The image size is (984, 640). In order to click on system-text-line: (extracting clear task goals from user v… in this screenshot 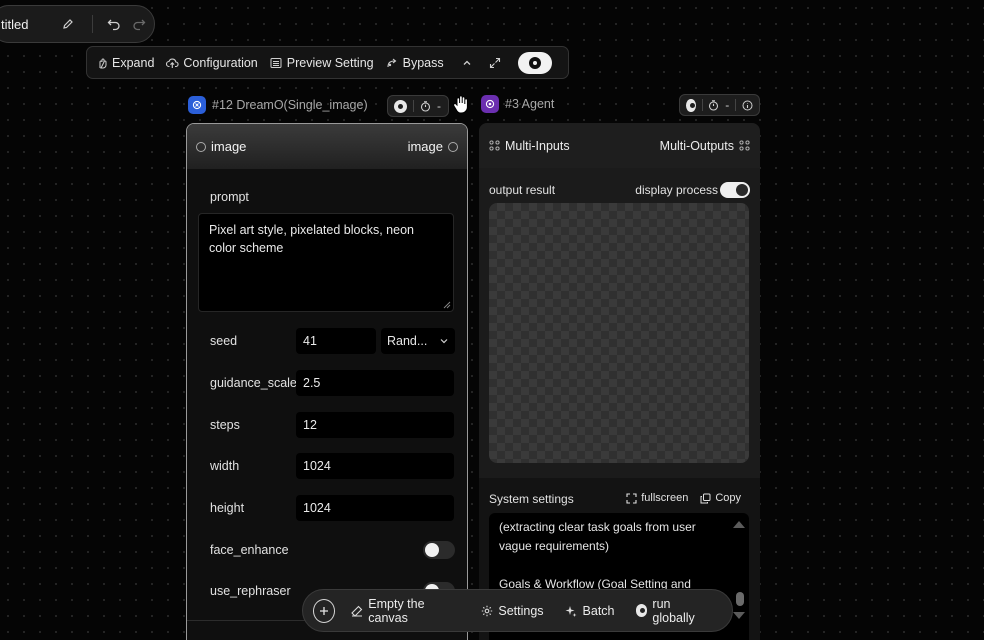, I will do `click(597, 536)`.